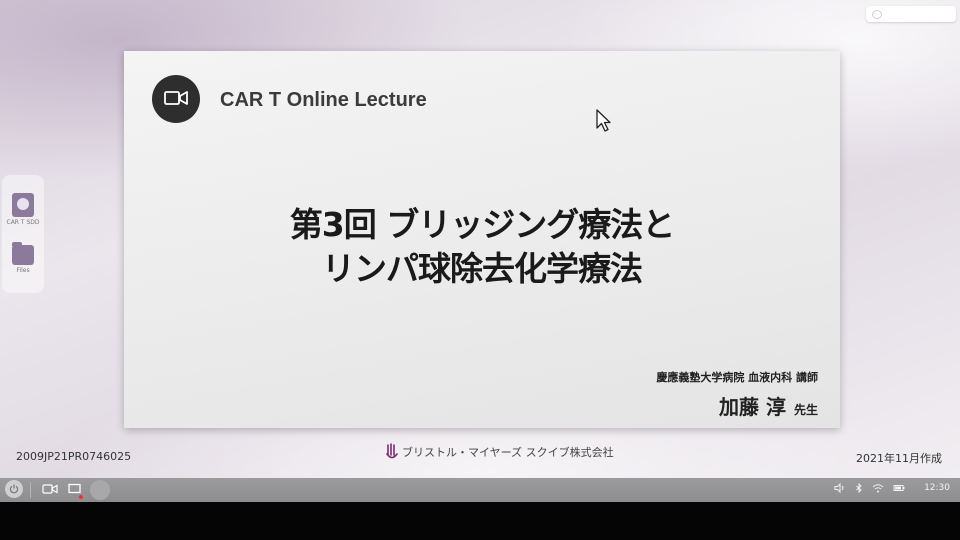 The image size is (960, 540). Describe the element at coordinates (482, 224) in the screenshot. I see `slide-title-line-1: 第3回 ブリッジング療法と` at that location.